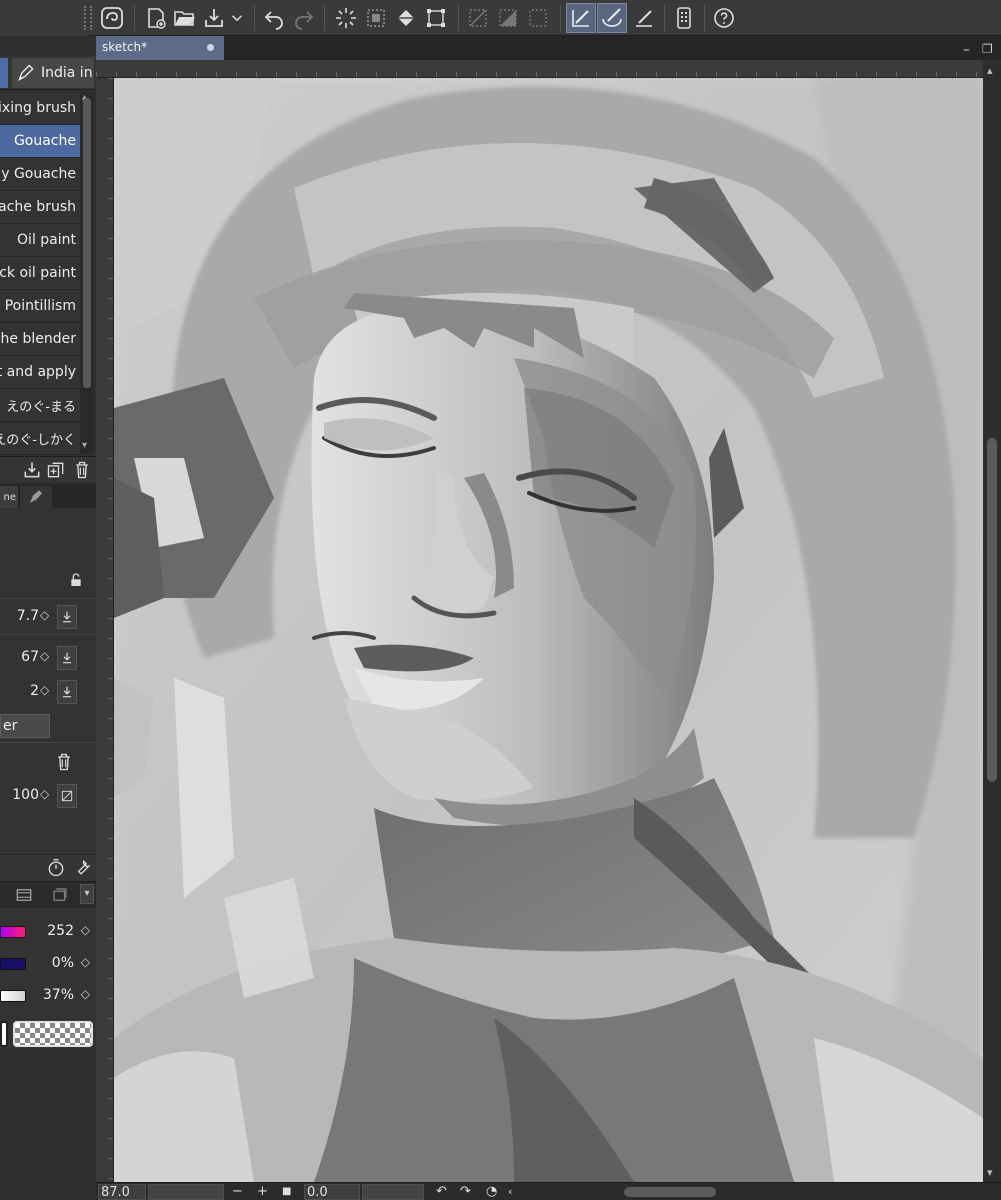  Describe the element at coordinates (56, 470) in the screenshot. I see `duplicate-brush-icon` at that location.